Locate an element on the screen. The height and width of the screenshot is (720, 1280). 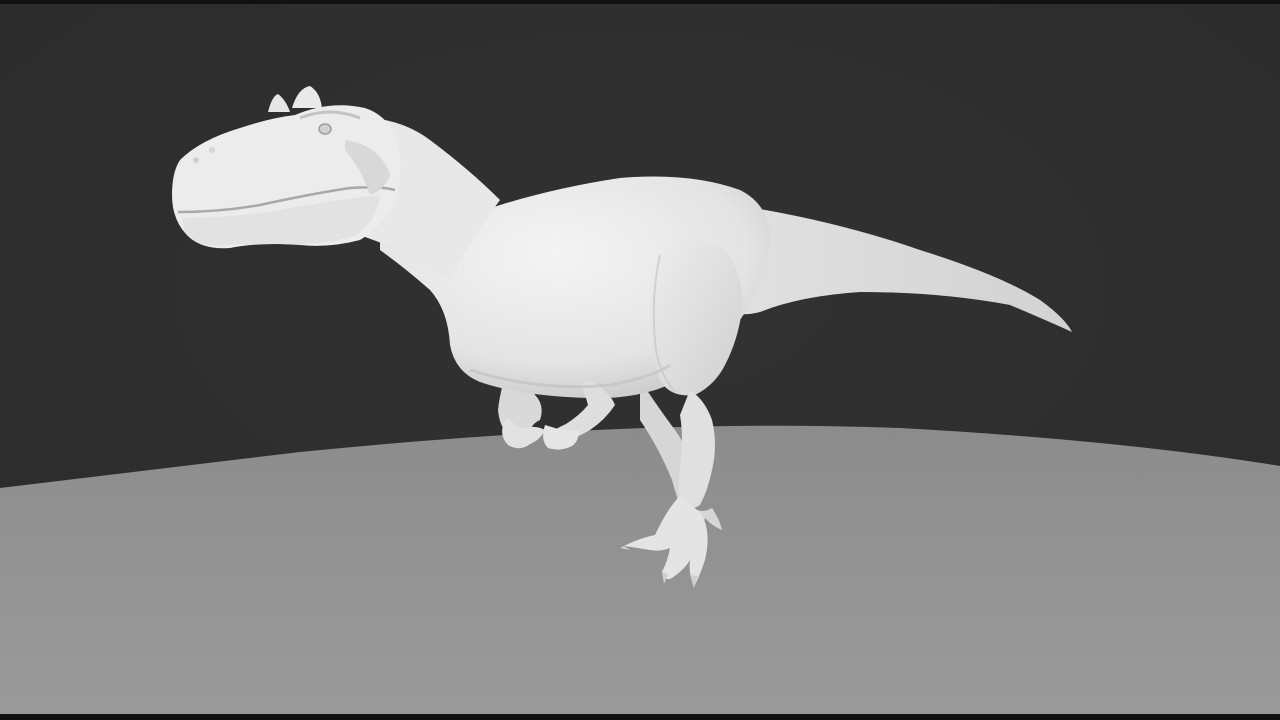
dinosaur-nostril is located at coordinates (196, 160).